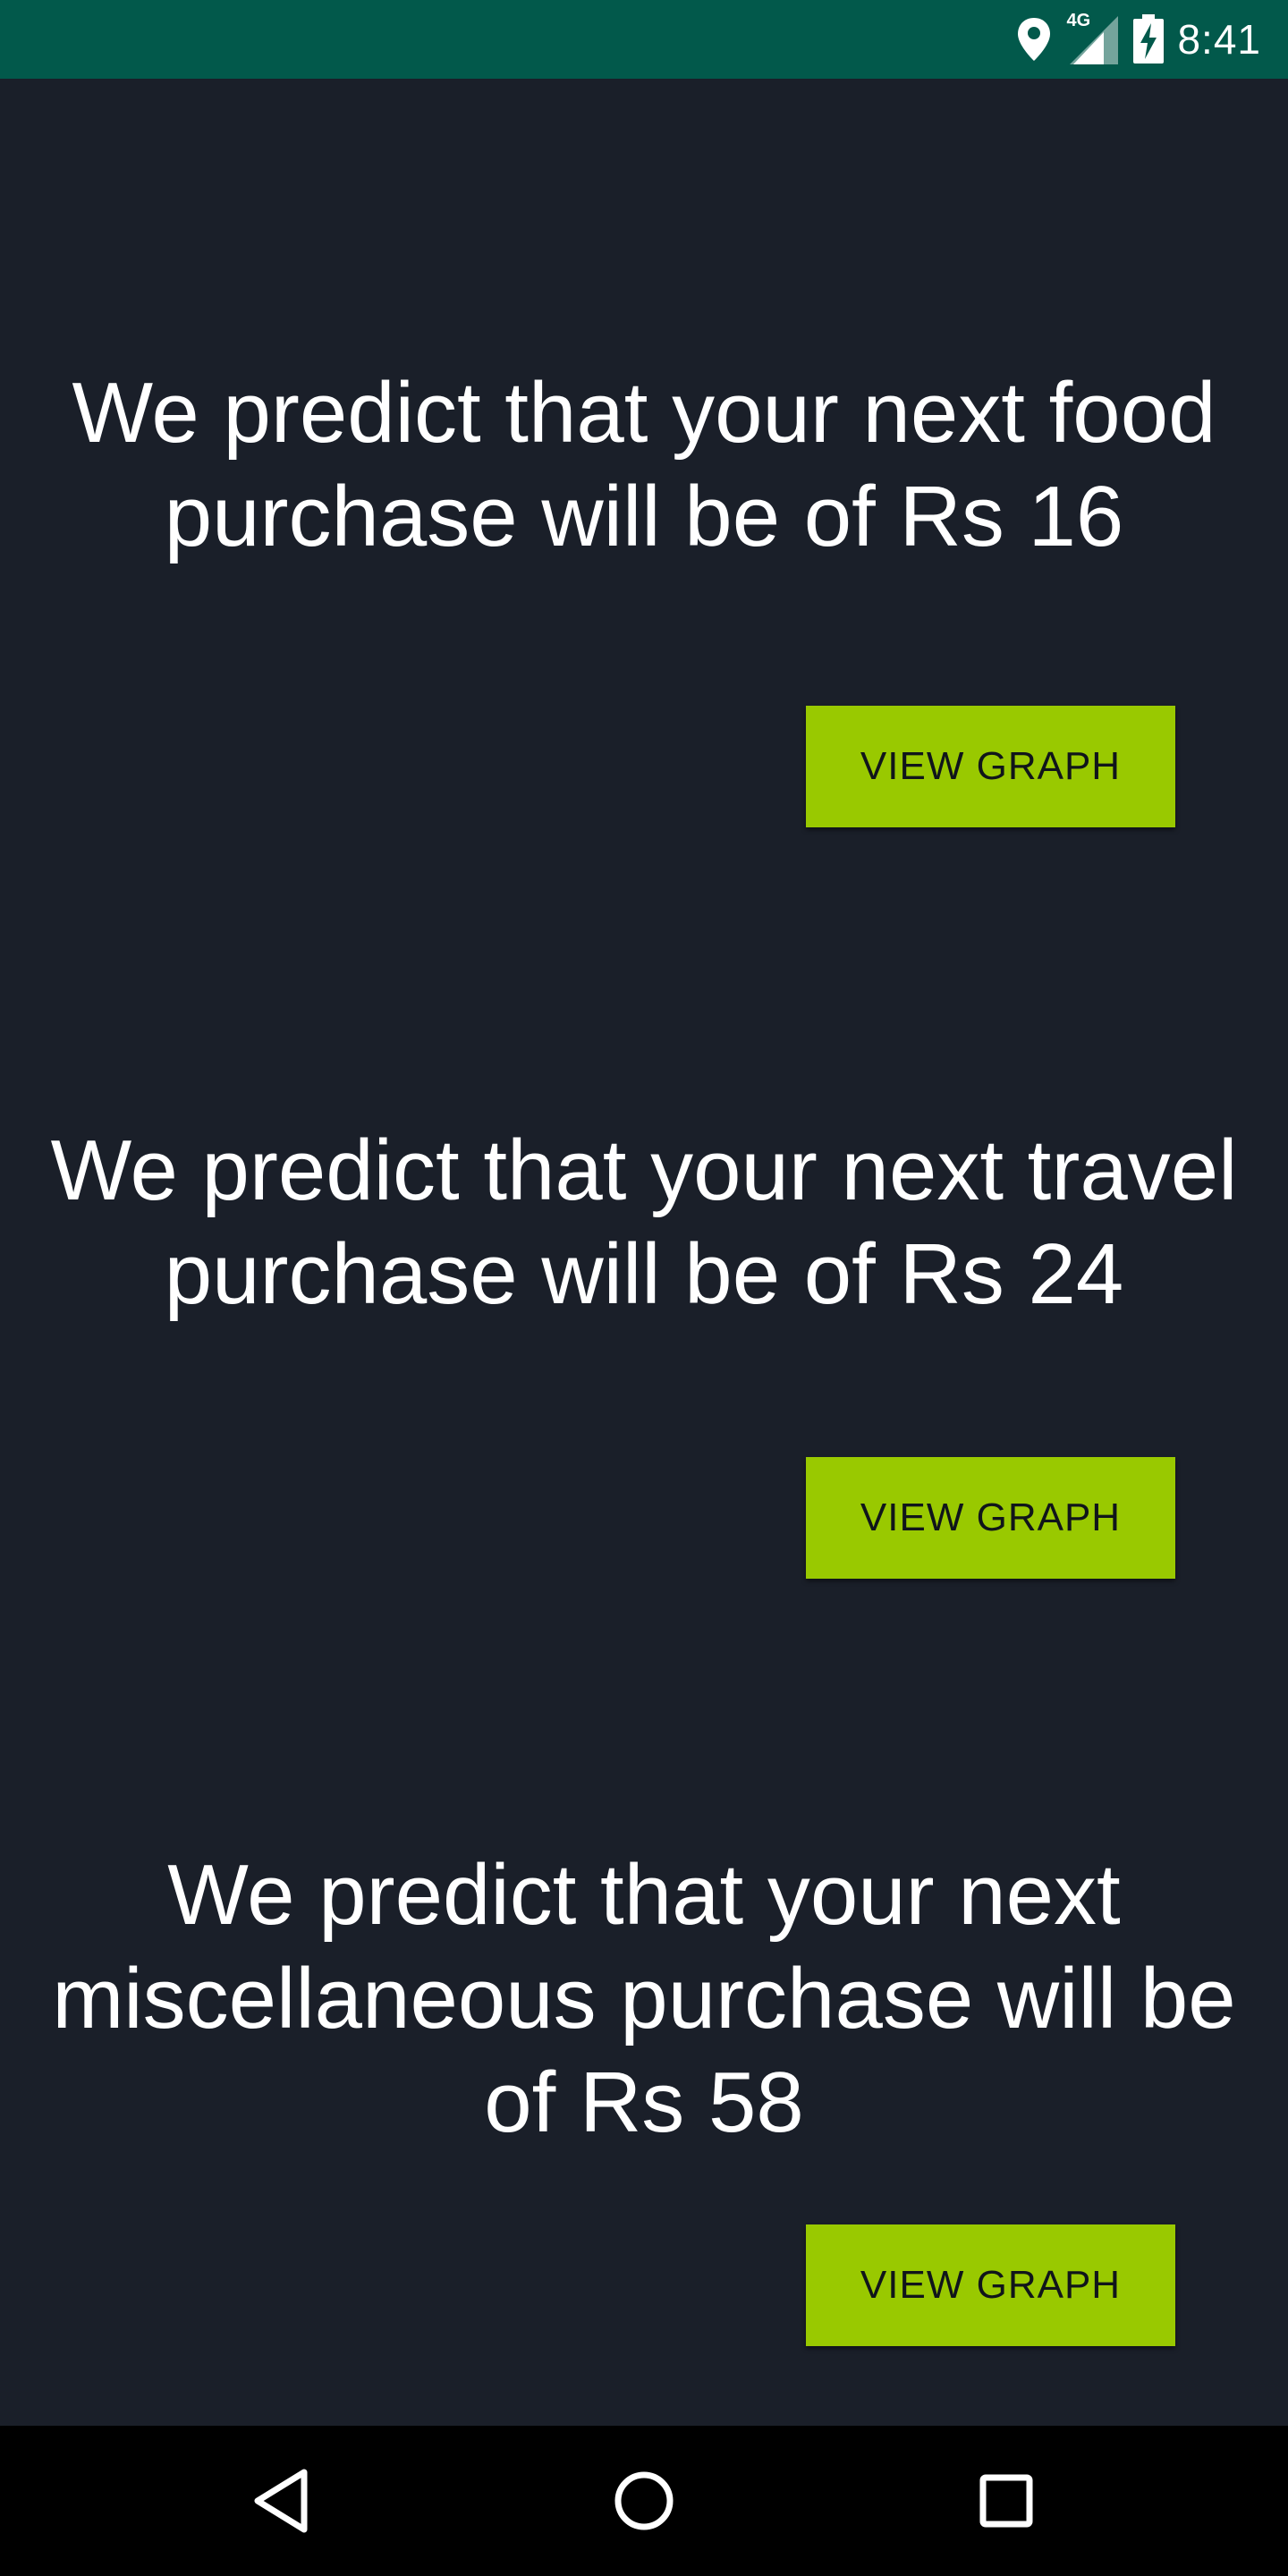 The height and width of the screenshot is (2576, 1288). Describe the element at coordinates (1219, 39) in the screenshot. I see `status-time: 8:41` at that location.